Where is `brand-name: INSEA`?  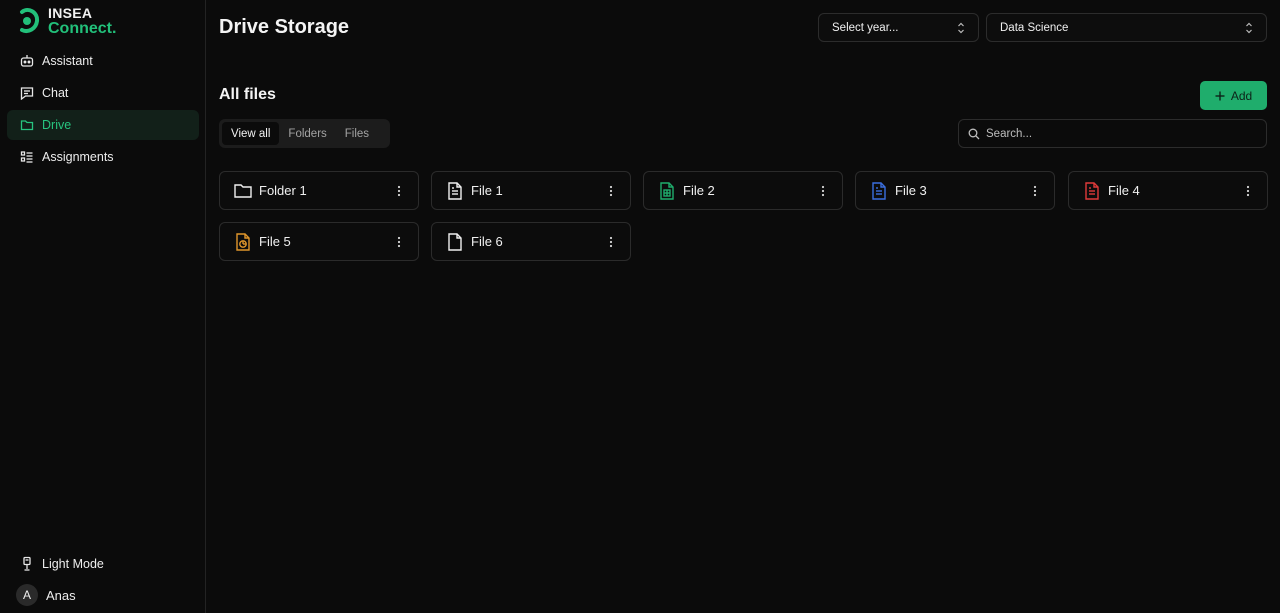 brand-name: INSEA is located at coordinates (70, 13).